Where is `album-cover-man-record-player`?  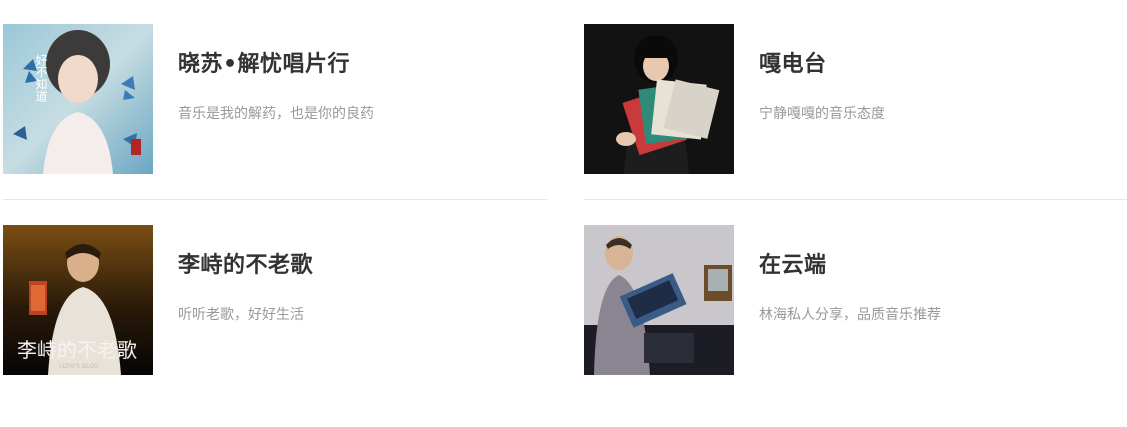 album-cover-man-record-player is located at coordinates (659, 300).